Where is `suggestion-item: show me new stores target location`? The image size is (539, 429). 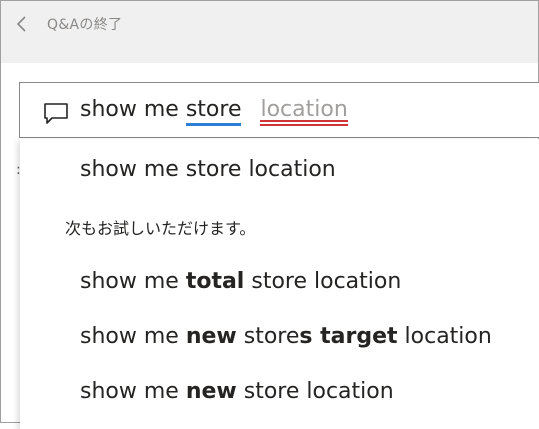 suggestion-item: show me new stores target location is located at coordinates (286, 336).